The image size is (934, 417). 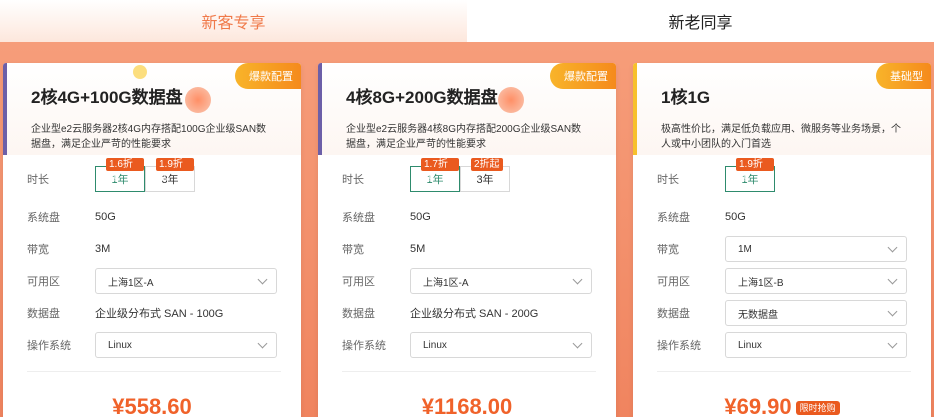 I want to click on duration-option-1y: 1.6折起 1年, so click(x=120, y=175).